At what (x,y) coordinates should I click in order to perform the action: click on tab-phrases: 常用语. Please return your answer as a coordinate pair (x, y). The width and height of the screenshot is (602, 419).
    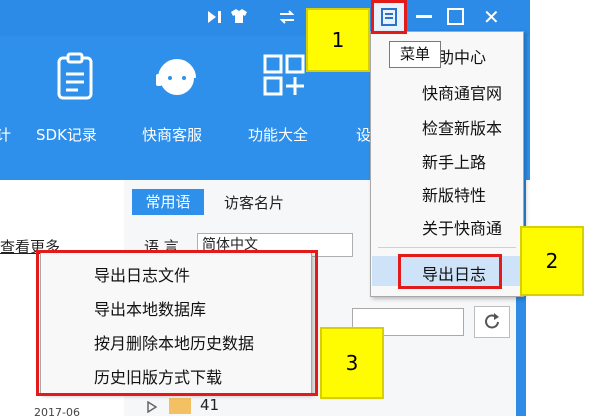
    Looking at the image, I should click on (168, 202).